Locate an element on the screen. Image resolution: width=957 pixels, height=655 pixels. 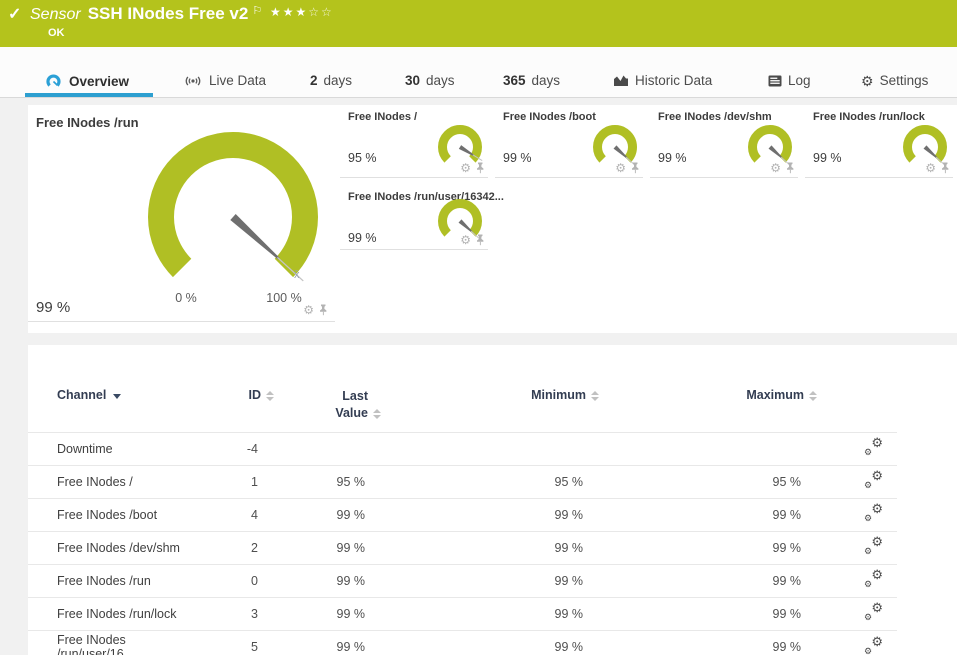
tab-settings: ⚙ Settings is located at coordinates (894, 80).